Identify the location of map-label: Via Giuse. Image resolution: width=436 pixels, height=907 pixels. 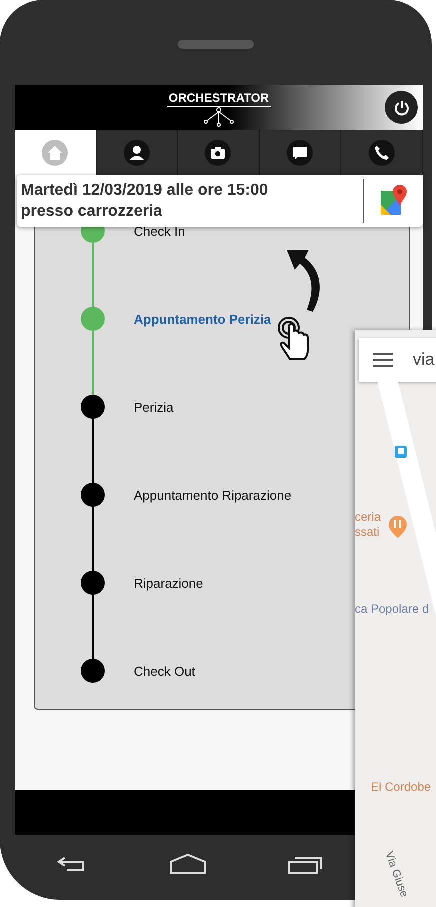
(397, 875).